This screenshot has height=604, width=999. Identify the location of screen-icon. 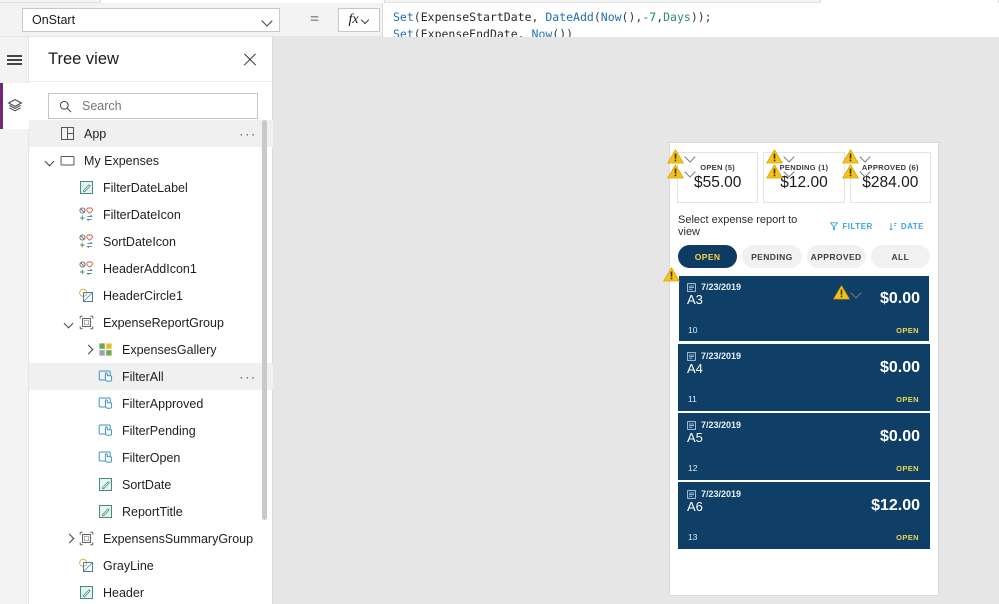
(67, 161).